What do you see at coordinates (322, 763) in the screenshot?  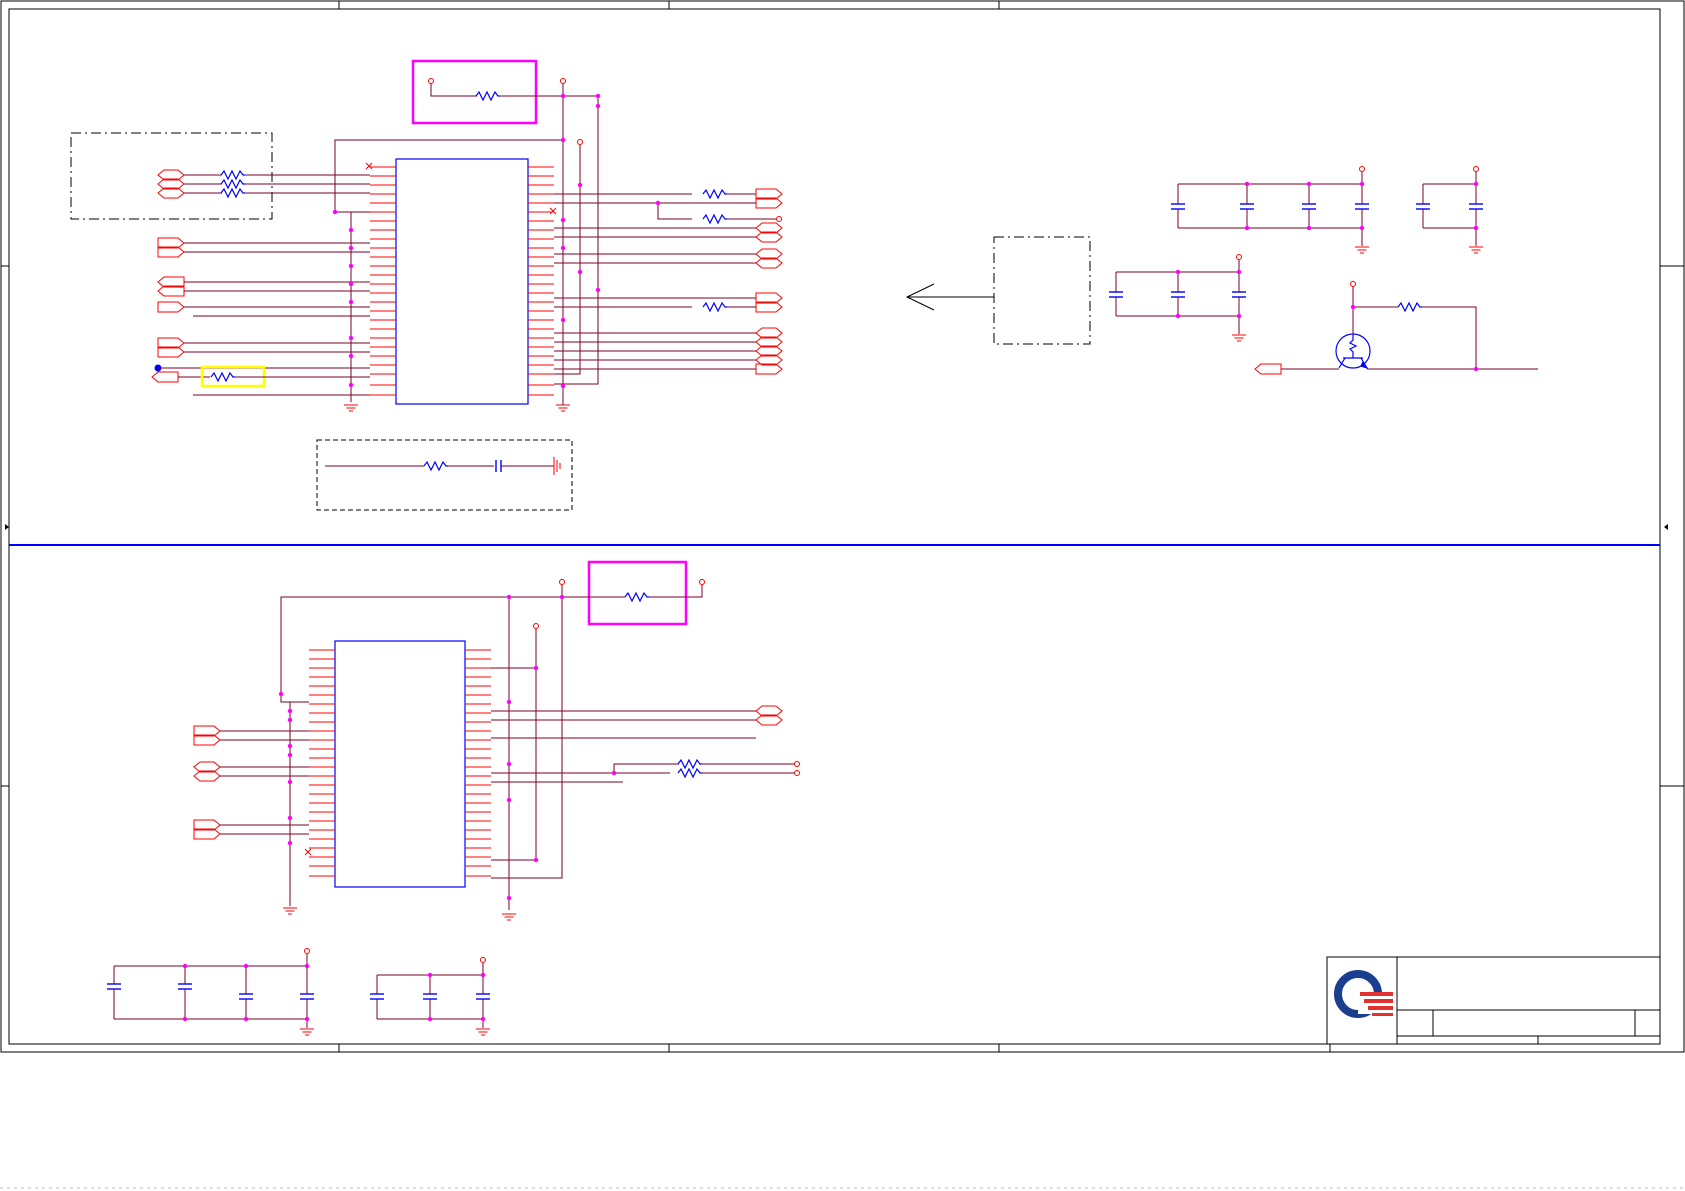 I see `ic-u2-left-pins` at bounding box center [322, 763].